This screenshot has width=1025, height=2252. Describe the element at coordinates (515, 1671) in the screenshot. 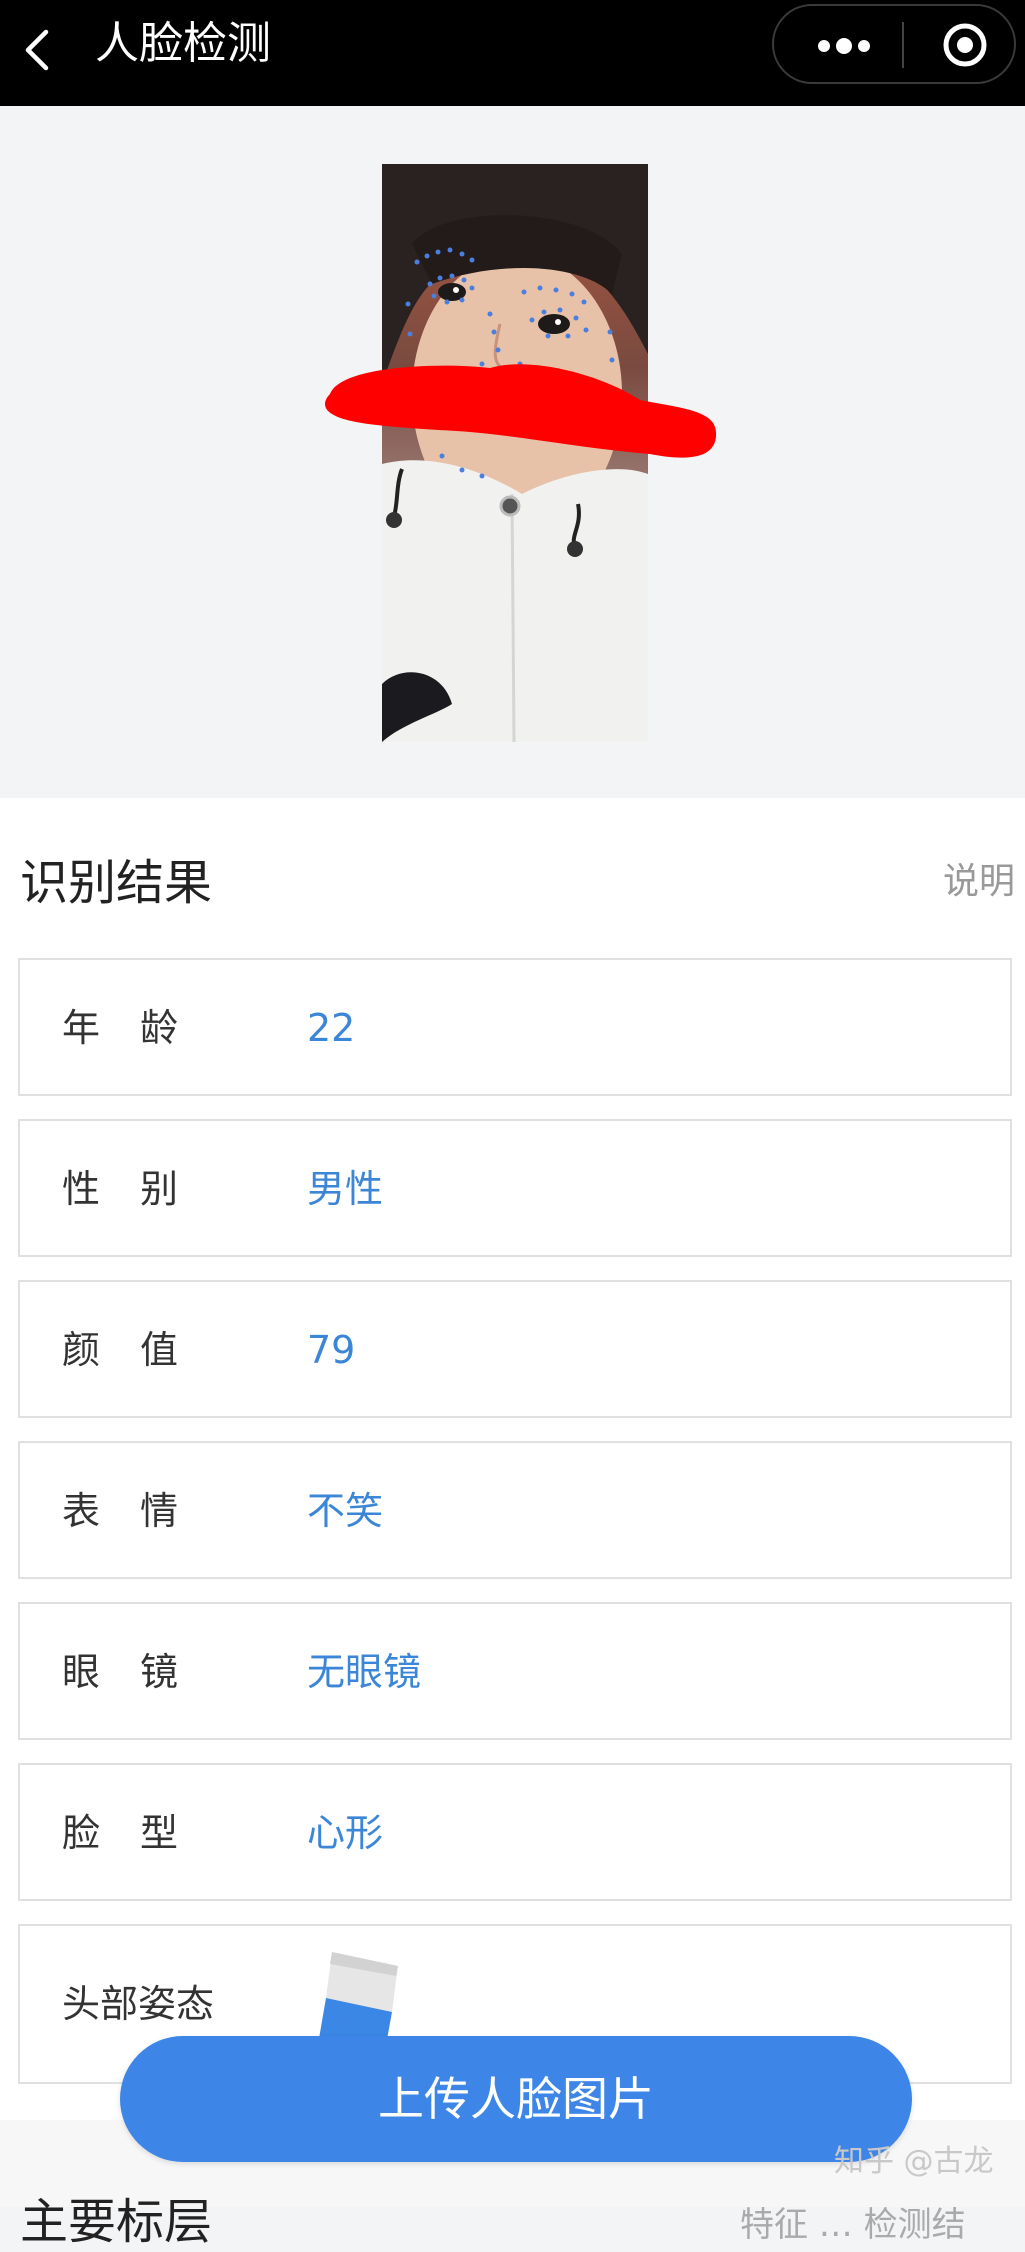

I see `result-row-glasses: 眼 镜 无眼镜` at that location.